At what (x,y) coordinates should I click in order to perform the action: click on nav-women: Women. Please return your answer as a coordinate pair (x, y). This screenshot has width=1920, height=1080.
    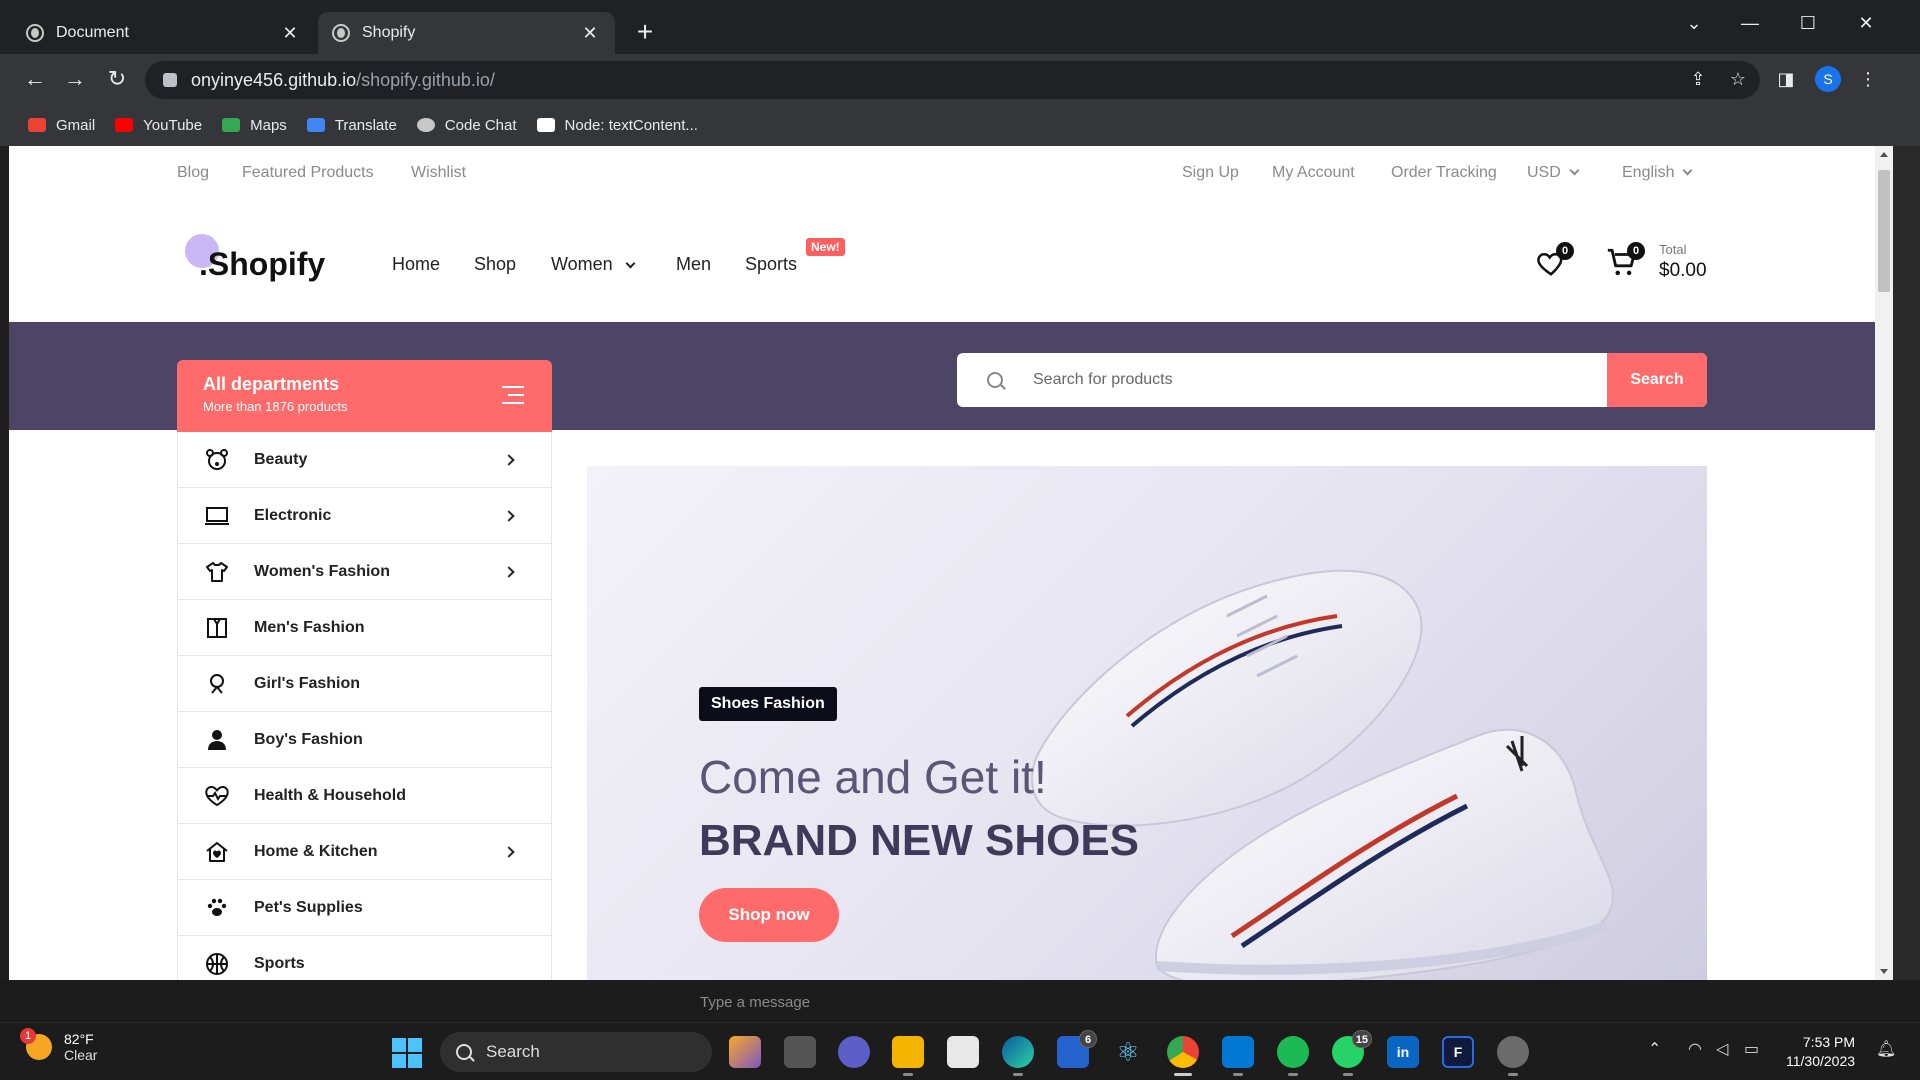
    Looking at the image, I should click on (593, 264).